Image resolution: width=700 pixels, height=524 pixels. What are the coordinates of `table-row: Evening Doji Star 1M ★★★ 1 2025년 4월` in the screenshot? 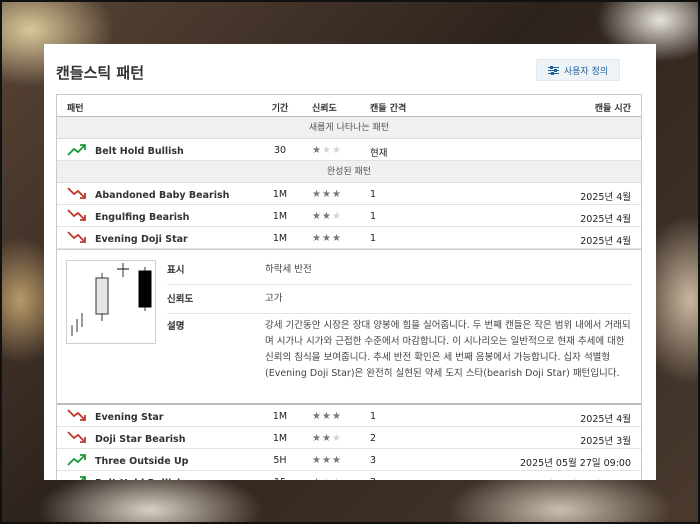 It's located at (349, 238).